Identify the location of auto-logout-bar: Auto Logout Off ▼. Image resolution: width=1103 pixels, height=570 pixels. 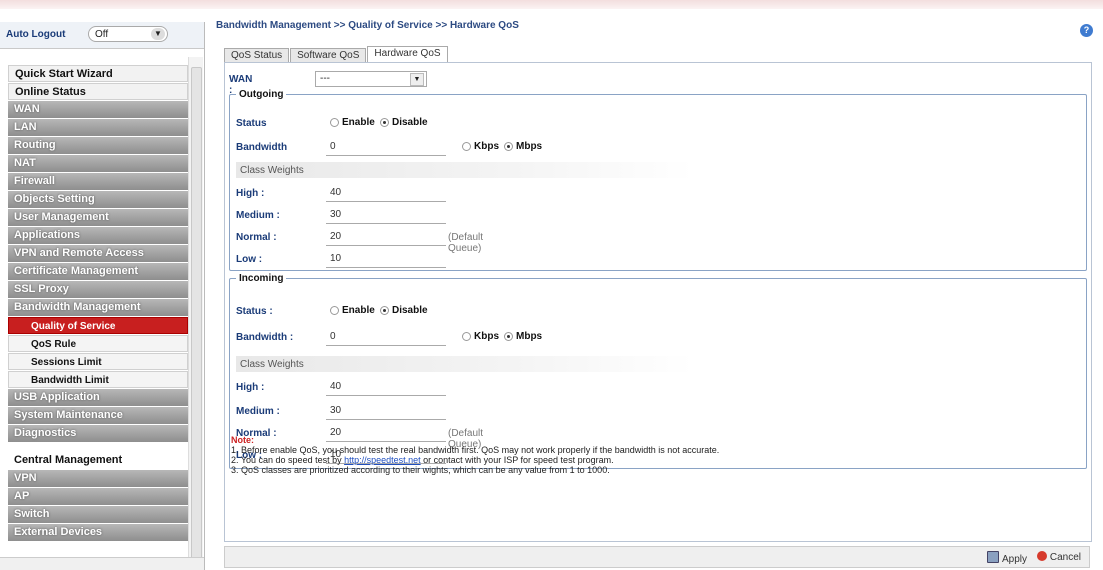
(102, 35).